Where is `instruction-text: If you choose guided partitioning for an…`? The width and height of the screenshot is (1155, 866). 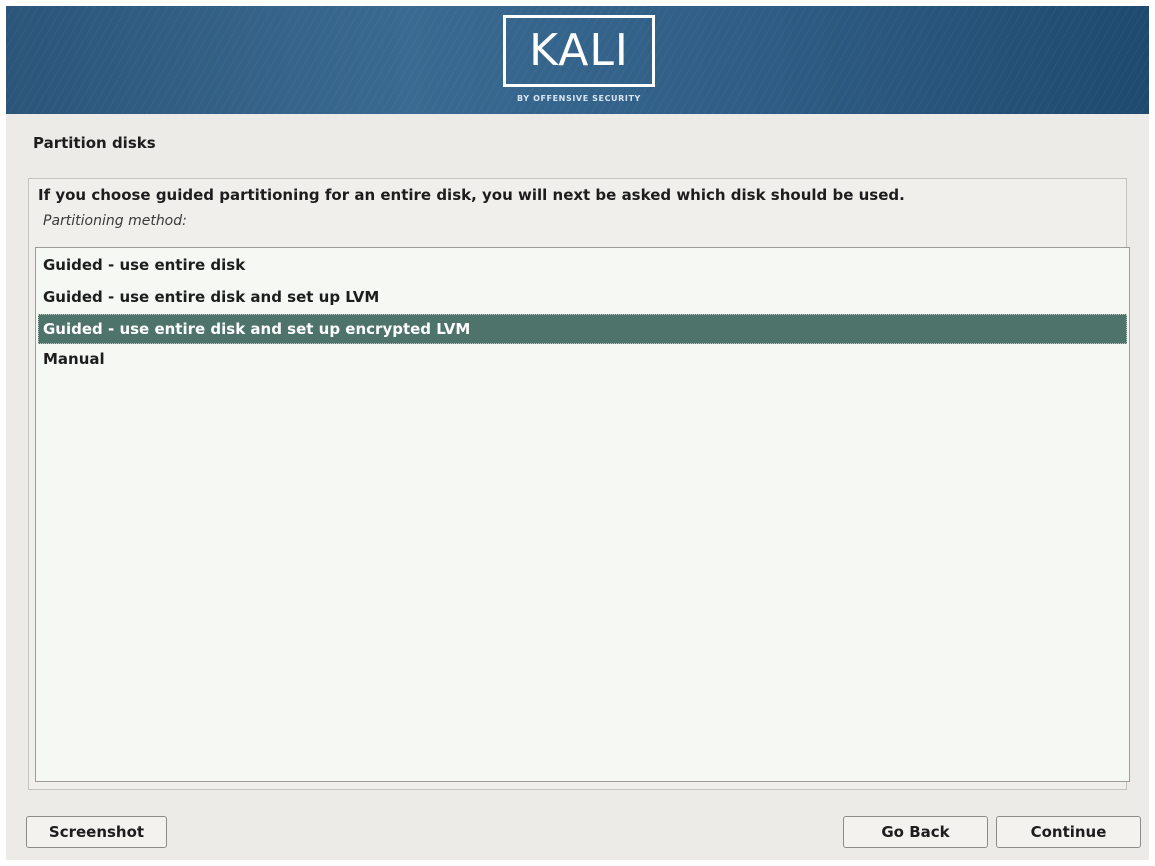 instruction-text: If you choose guided partitioning for an… is located at coordinates (471, 195).